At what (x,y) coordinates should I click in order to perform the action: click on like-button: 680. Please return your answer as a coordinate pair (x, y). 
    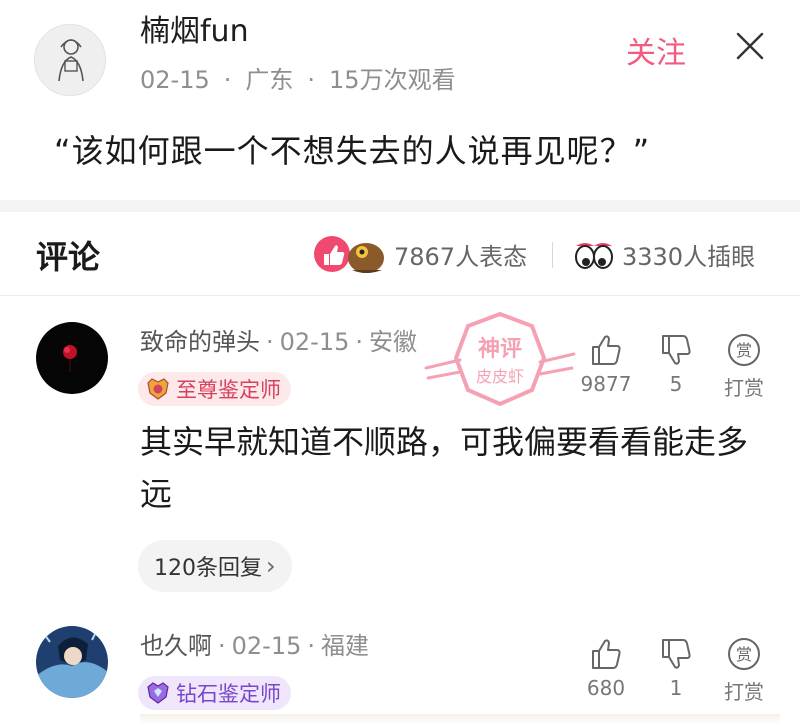
    Looking at the image, I should click on (606, 668).